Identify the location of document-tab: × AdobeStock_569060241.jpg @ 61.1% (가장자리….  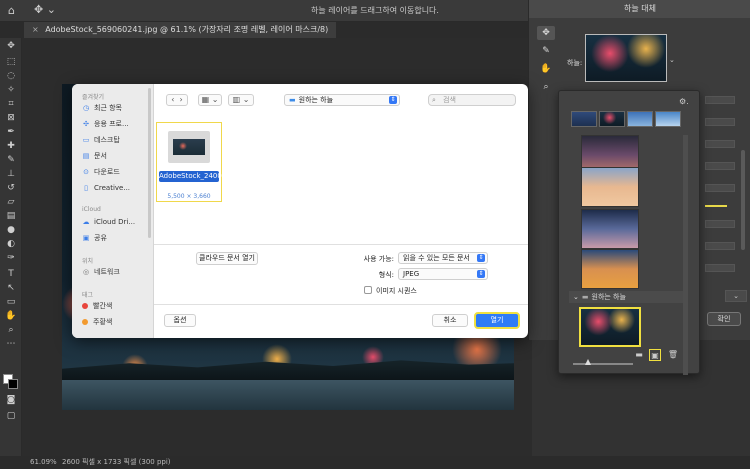
(180, 30).